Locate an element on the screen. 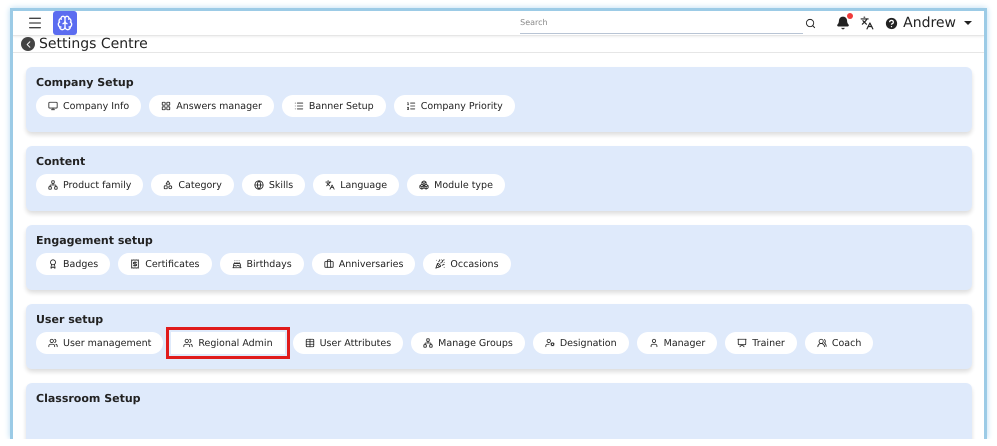 The width and height of the screenshot is (997, 446). section-title: Company Setup is located at coordinates (85, 82).